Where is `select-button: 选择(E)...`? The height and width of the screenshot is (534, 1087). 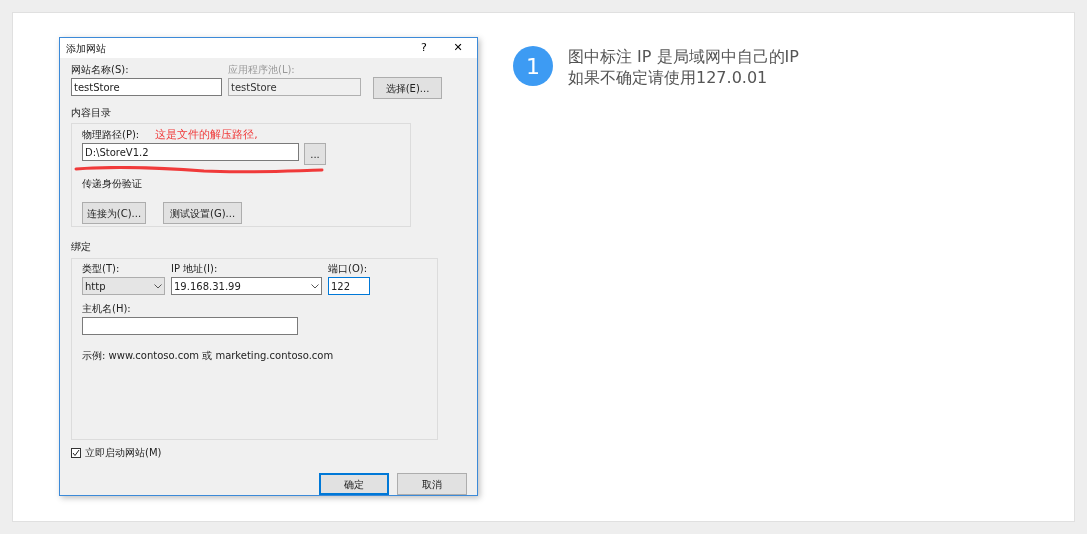 select-button: 选择(E)... is located at coordinates (407, 88).